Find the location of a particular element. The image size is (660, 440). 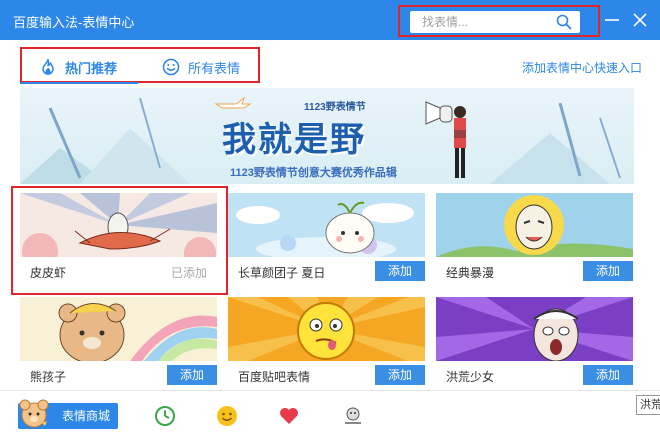

window-title: 百度输入法-表情中心 is located at coordinates (74, 22).